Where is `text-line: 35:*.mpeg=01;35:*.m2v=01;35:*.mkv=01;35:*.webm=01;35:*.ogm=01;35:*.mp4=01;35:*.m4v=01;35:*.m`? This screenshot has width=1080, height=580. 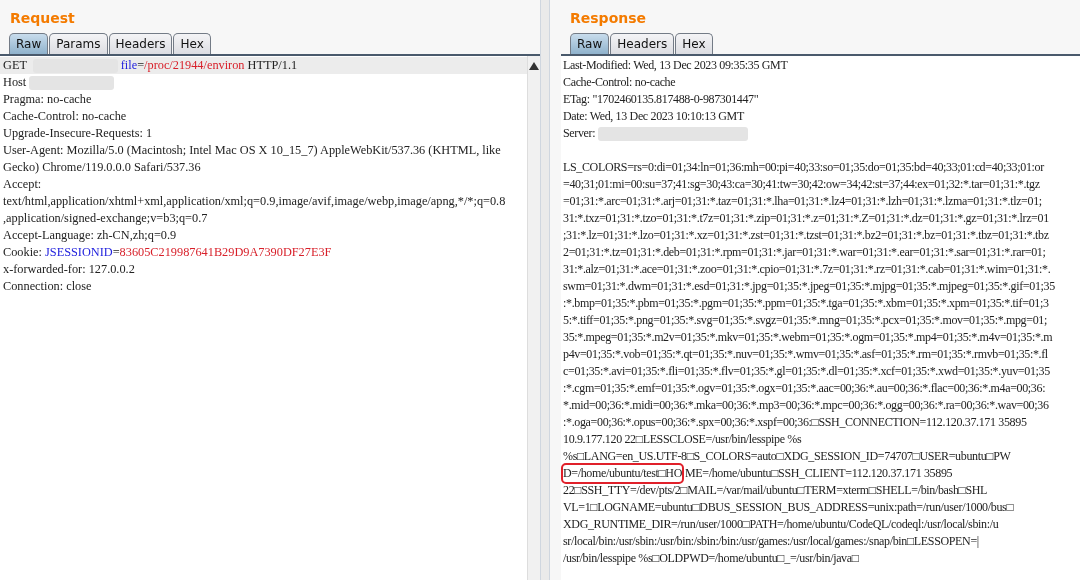 text-line: 35:*.mpeg=01;35:*.m2v=01;35:*.mkv=01;35:*.webm=01;35:*.ogm=01;35:*.mp4=01;35:*.m4v=01;35:*.m is located at coordinates (808, 337).